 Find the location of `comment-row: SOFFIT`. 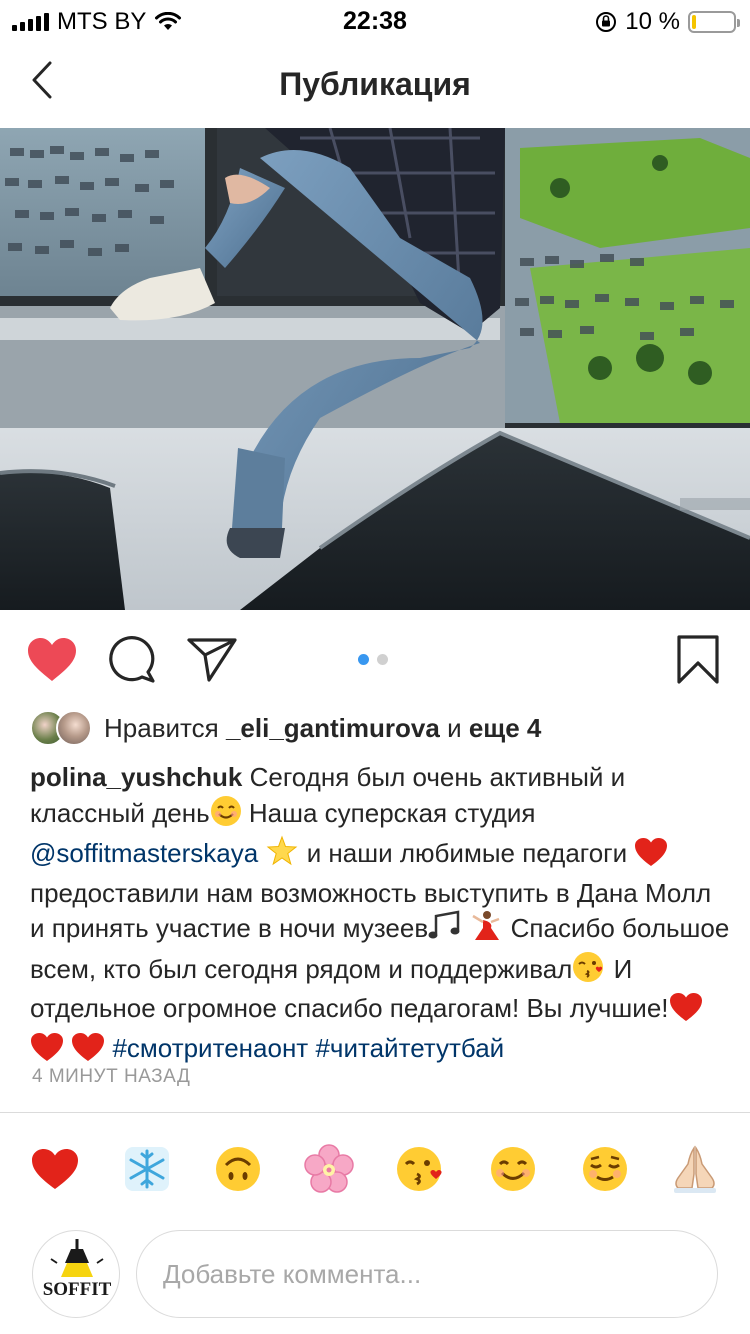

comment-row: SOFFIT is located at coordinates (375, 1276).